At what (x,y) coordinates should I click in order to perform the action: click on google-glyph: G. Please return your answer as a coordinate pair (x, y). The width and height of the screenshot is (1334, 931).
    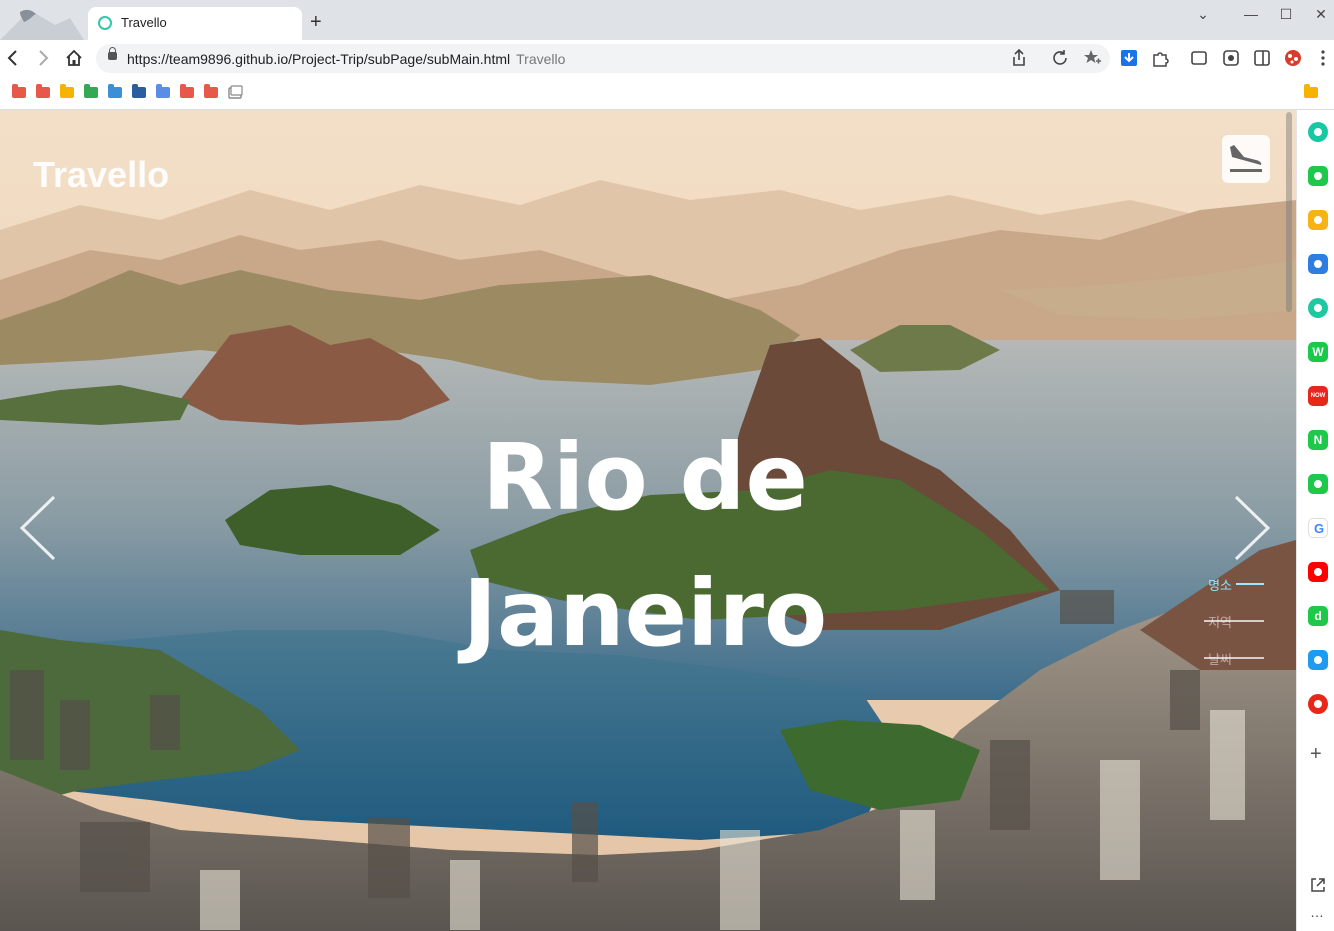
    Looking at the image, I should click on (1319, 528).